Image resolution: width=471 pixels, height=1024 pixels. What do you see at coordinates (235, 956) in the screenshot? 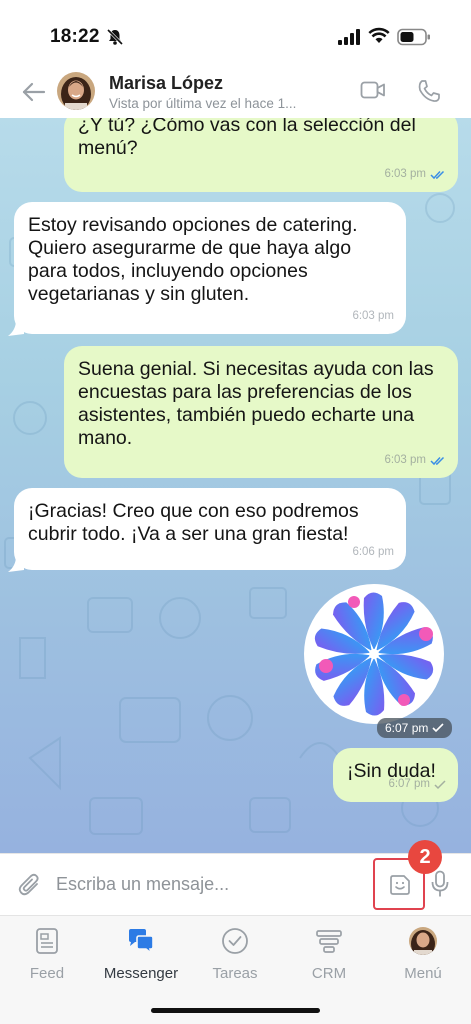
I see `tab-tasks: Tareas` at bounding box center [235, 956].